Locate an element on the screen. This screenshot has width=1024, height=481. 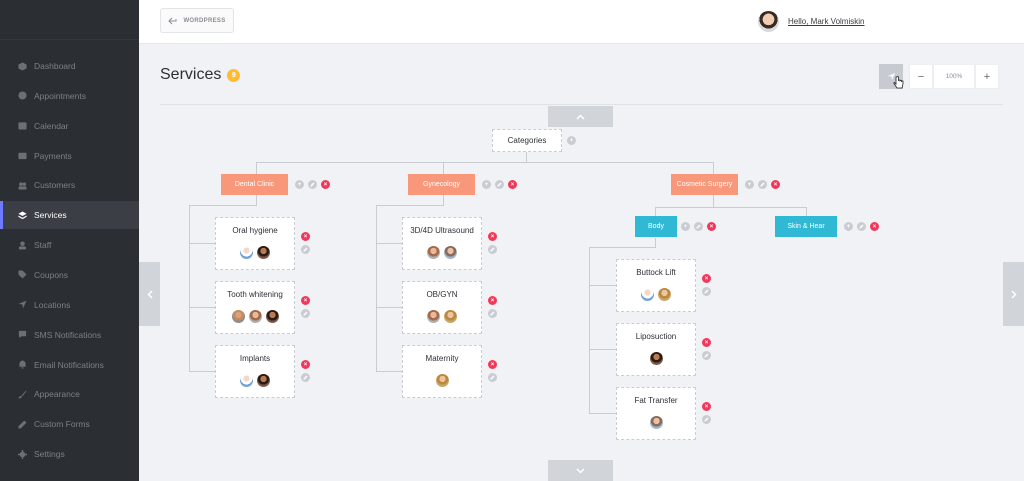
service-card: Buttock Lift is located at coordinates (656, 285).